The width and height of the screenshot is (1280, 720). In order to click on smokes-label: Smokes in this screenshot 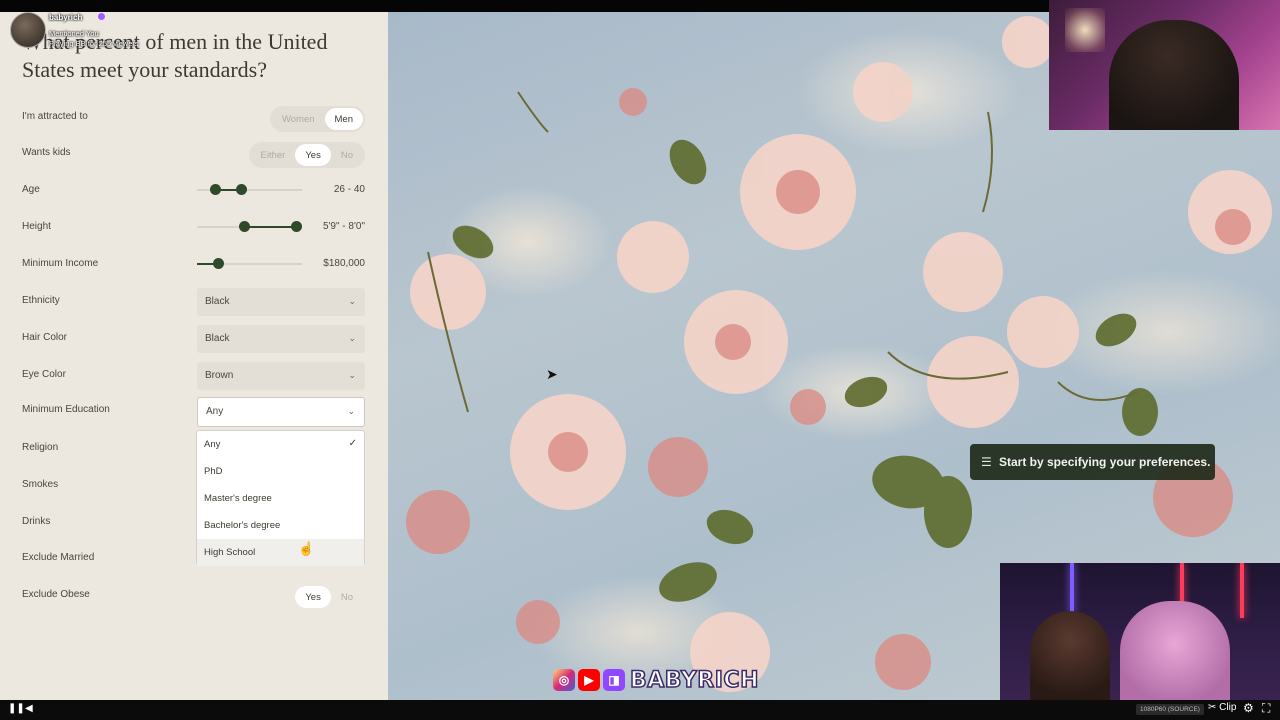, I will do `click(40, 484)`.